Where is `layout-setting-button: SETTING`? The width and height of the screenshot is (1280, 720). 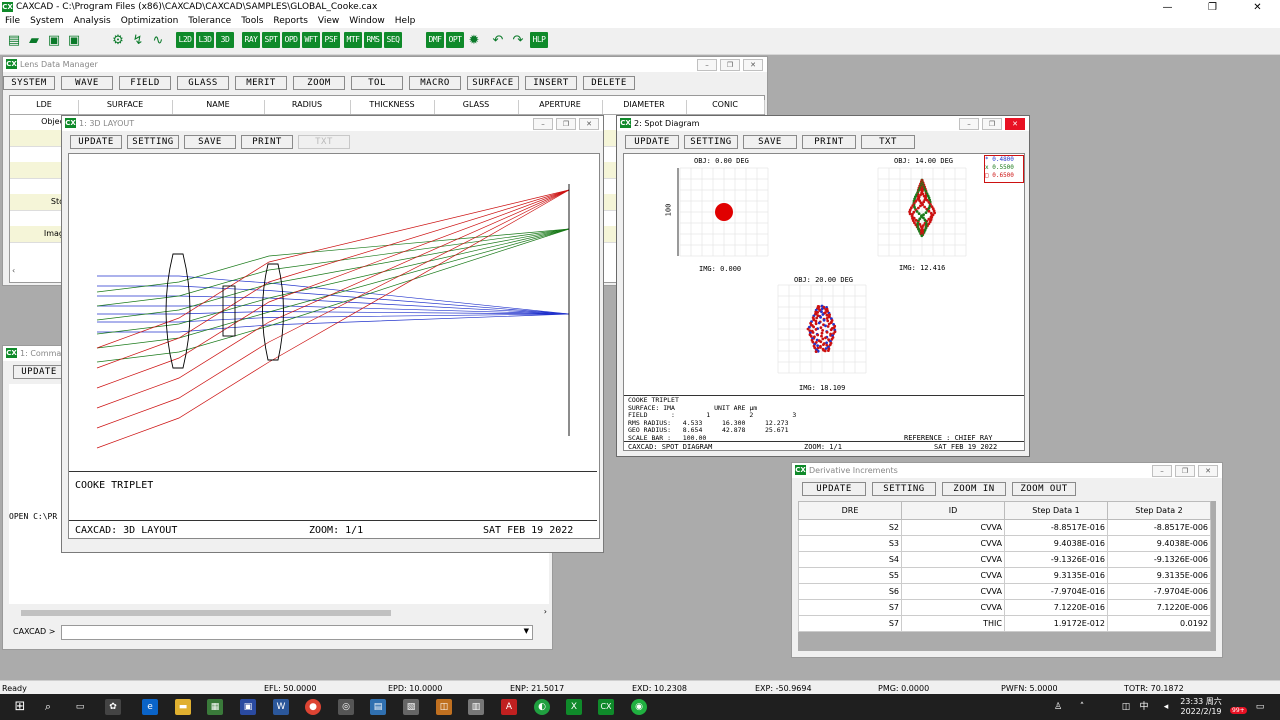
layout-setting-button: SETTING is located at coordinates (153, 142).